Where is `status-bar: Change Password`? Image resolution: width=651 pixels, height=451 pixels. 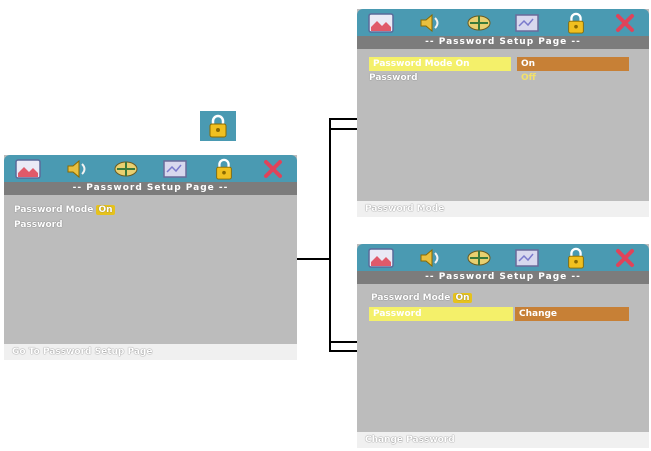 status-bar: Change Password is located at coordinates (503, 440).